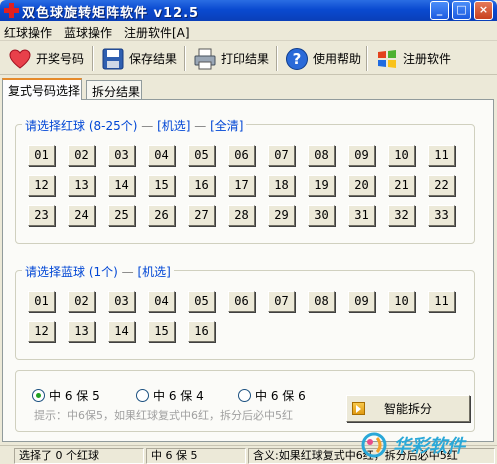 The width and height of the screenshot is (497, 464). Describe the element at coordinates (157, 32) in the screenshot. I see `menu-register: 注册软件[A]` at that location.